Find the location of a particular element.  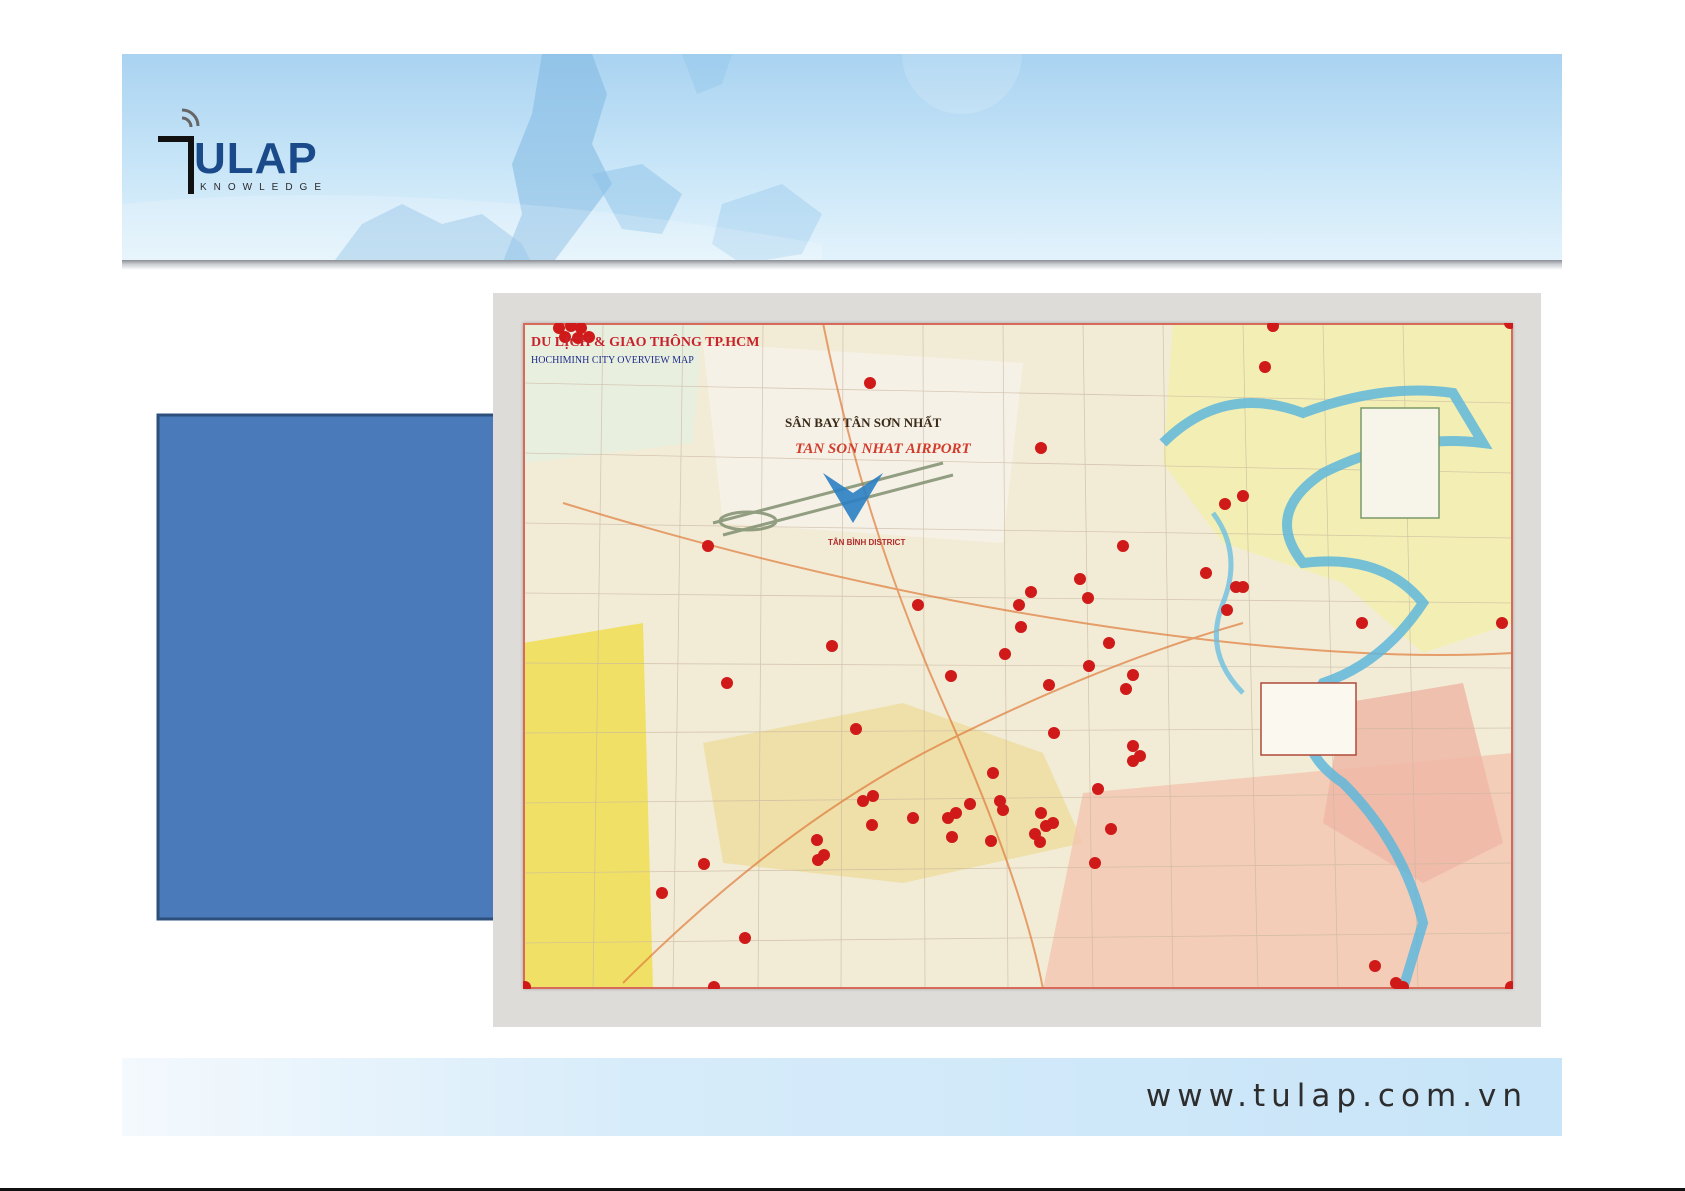

logo-subtext: KNOWLEDGE is located at coordinates (264, 187).